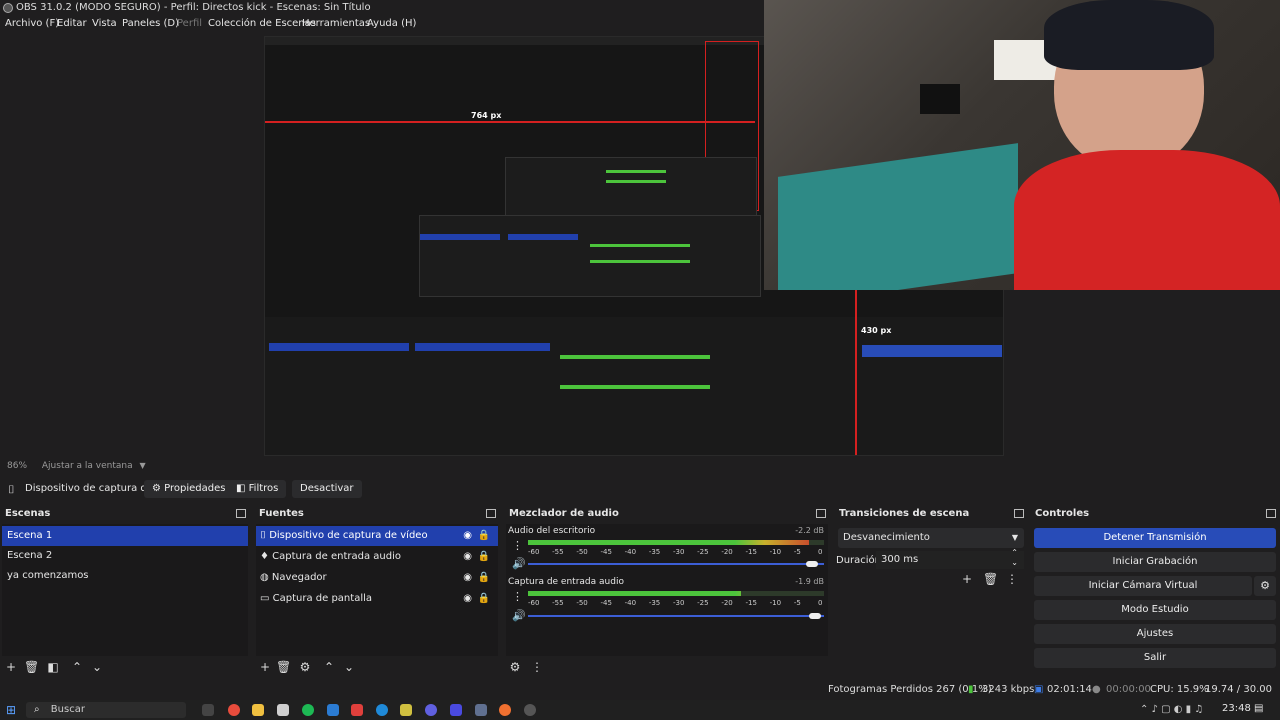 The width and height of the screenshot is (1280, 720). What do you see at coordinates (208, 710) in the screenshot?
I see `task-view-icon` at bounding box center [208, 710].